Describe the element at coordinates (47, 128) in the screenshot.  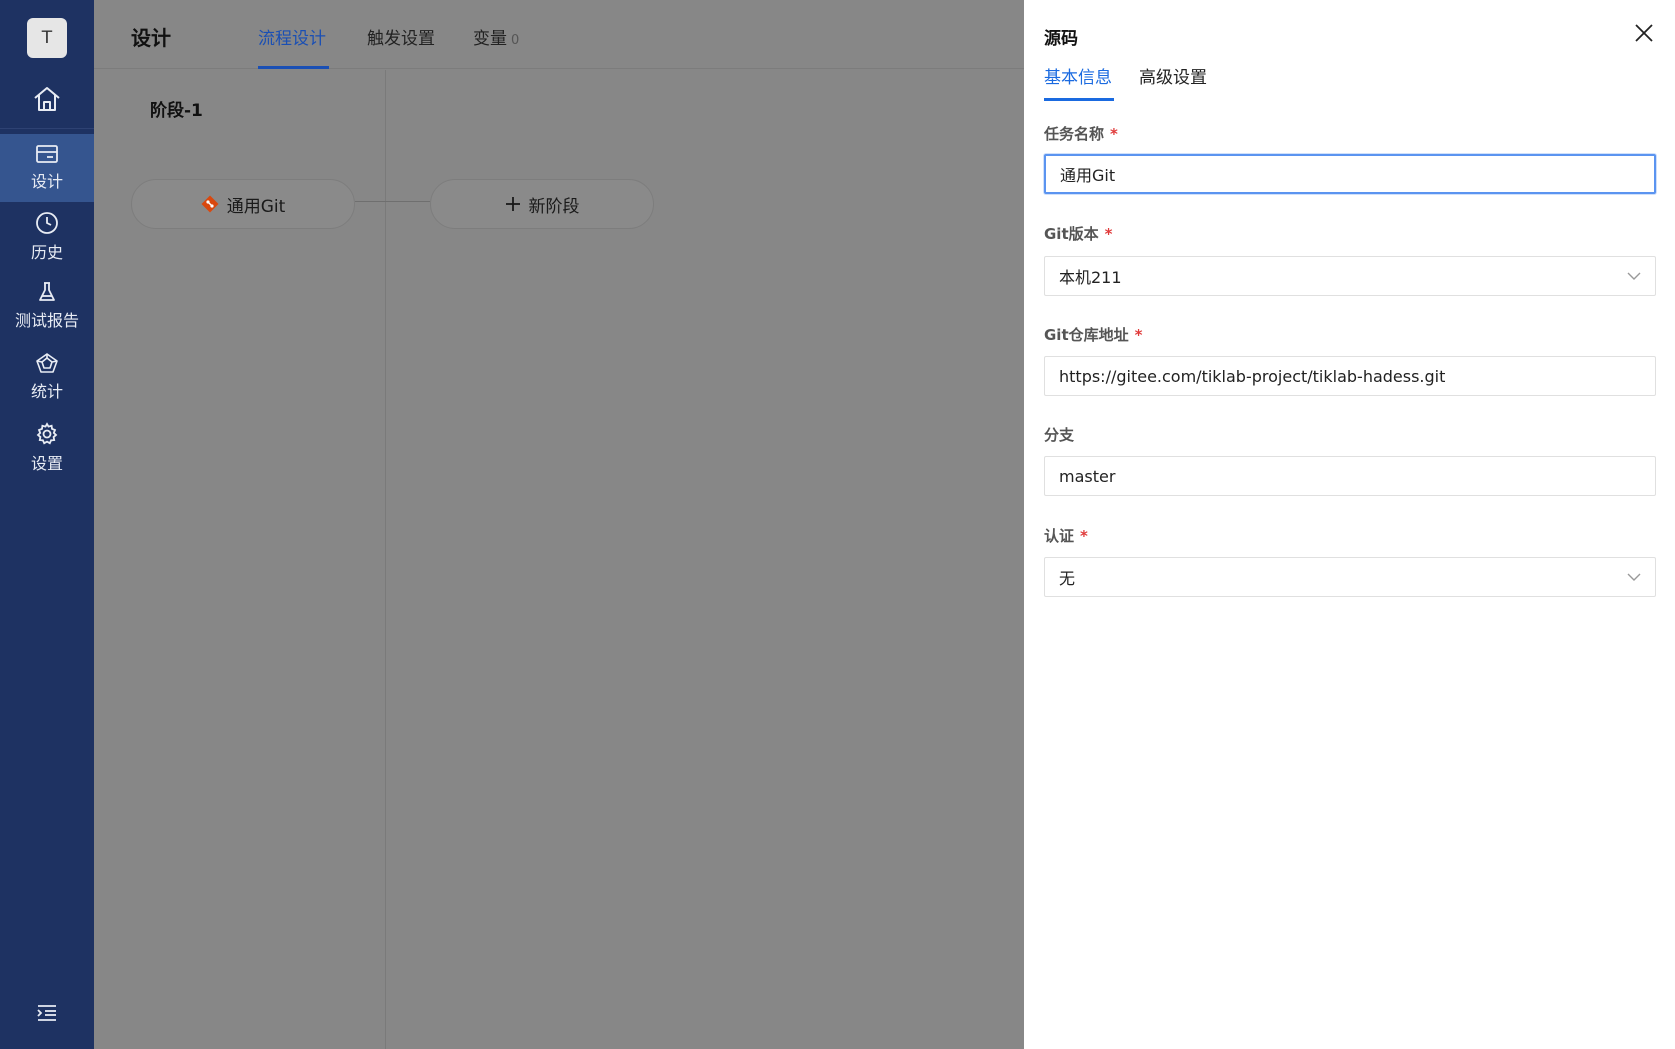
I see `sidebar-divider` at that location.